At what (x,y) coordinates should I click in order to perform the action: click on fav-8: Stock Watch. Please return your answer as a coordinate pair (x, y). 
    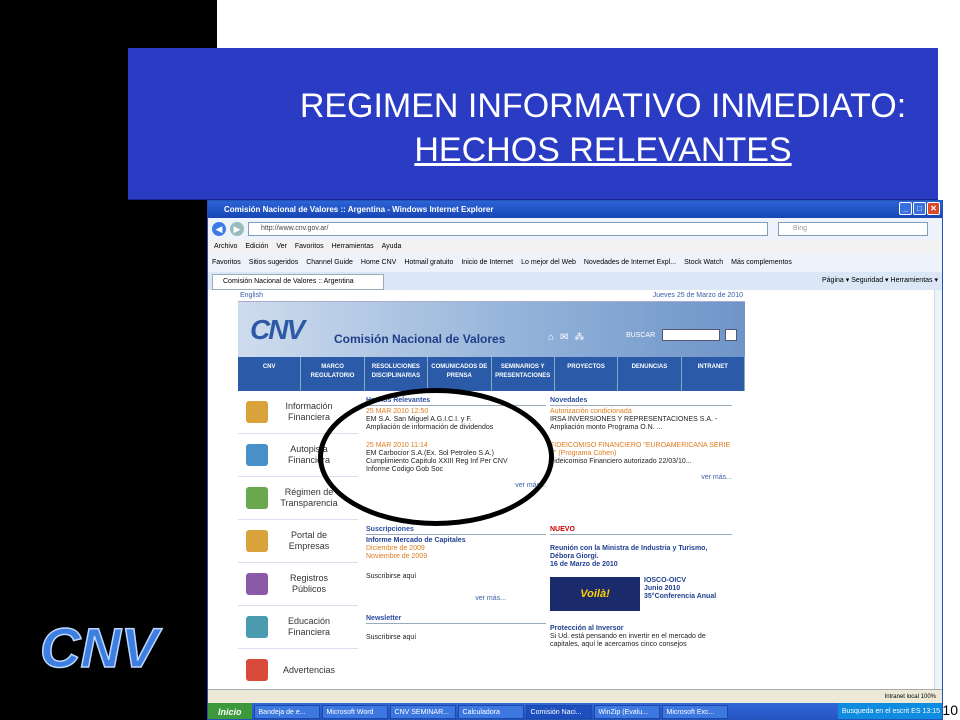
    Looking at the image, I should click on (703, 263).